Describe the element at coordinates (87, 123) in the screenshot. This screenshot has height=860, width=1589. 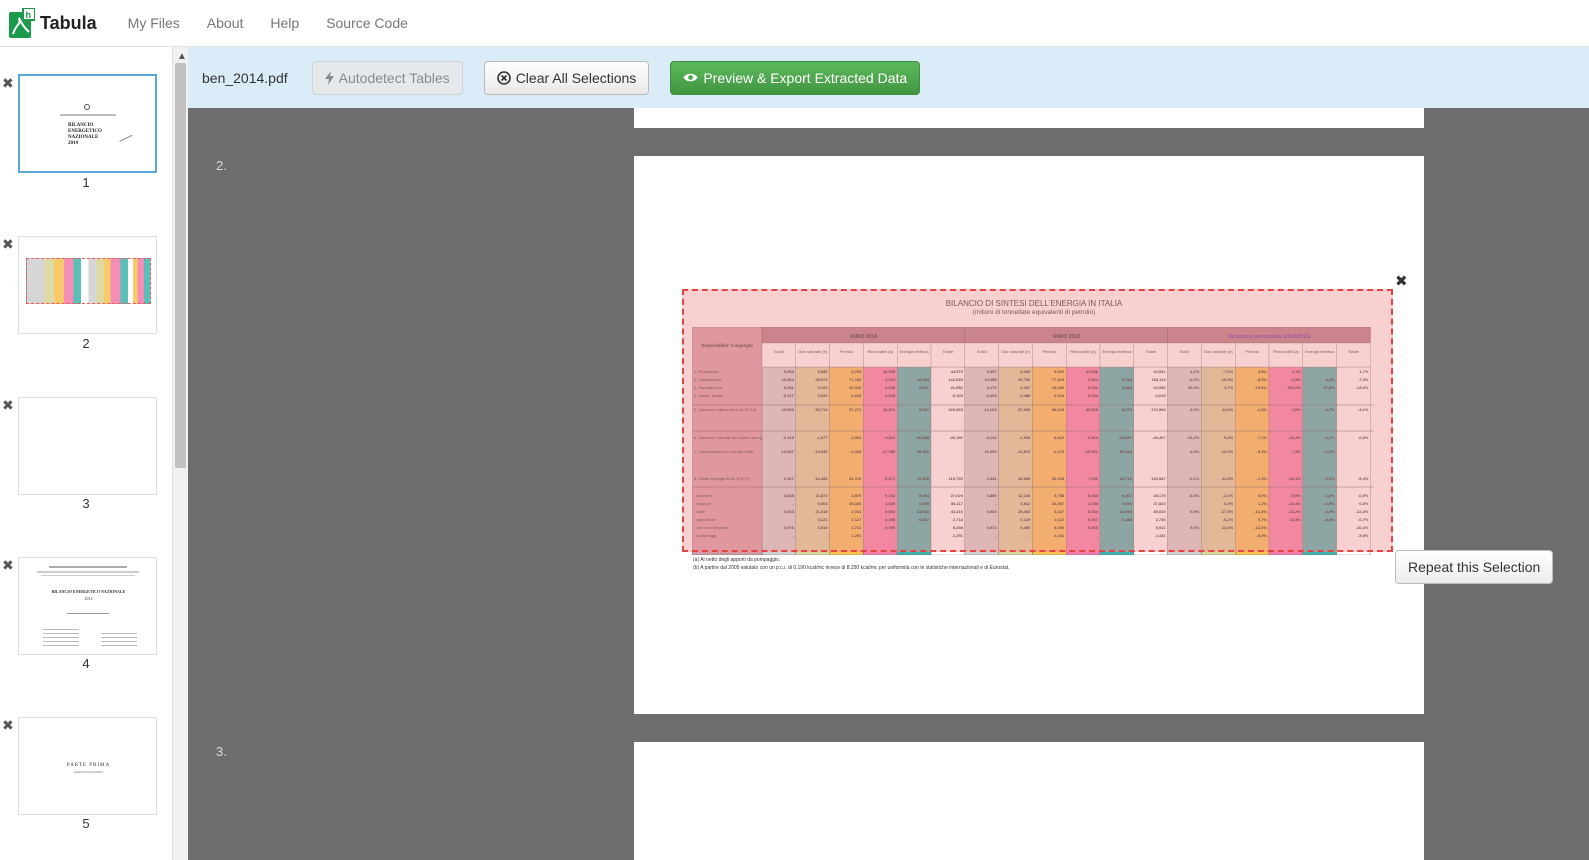
I see `page-thumbnail-1: BILANCIO ENERGETICO NAZIONALE 2014` at that location.